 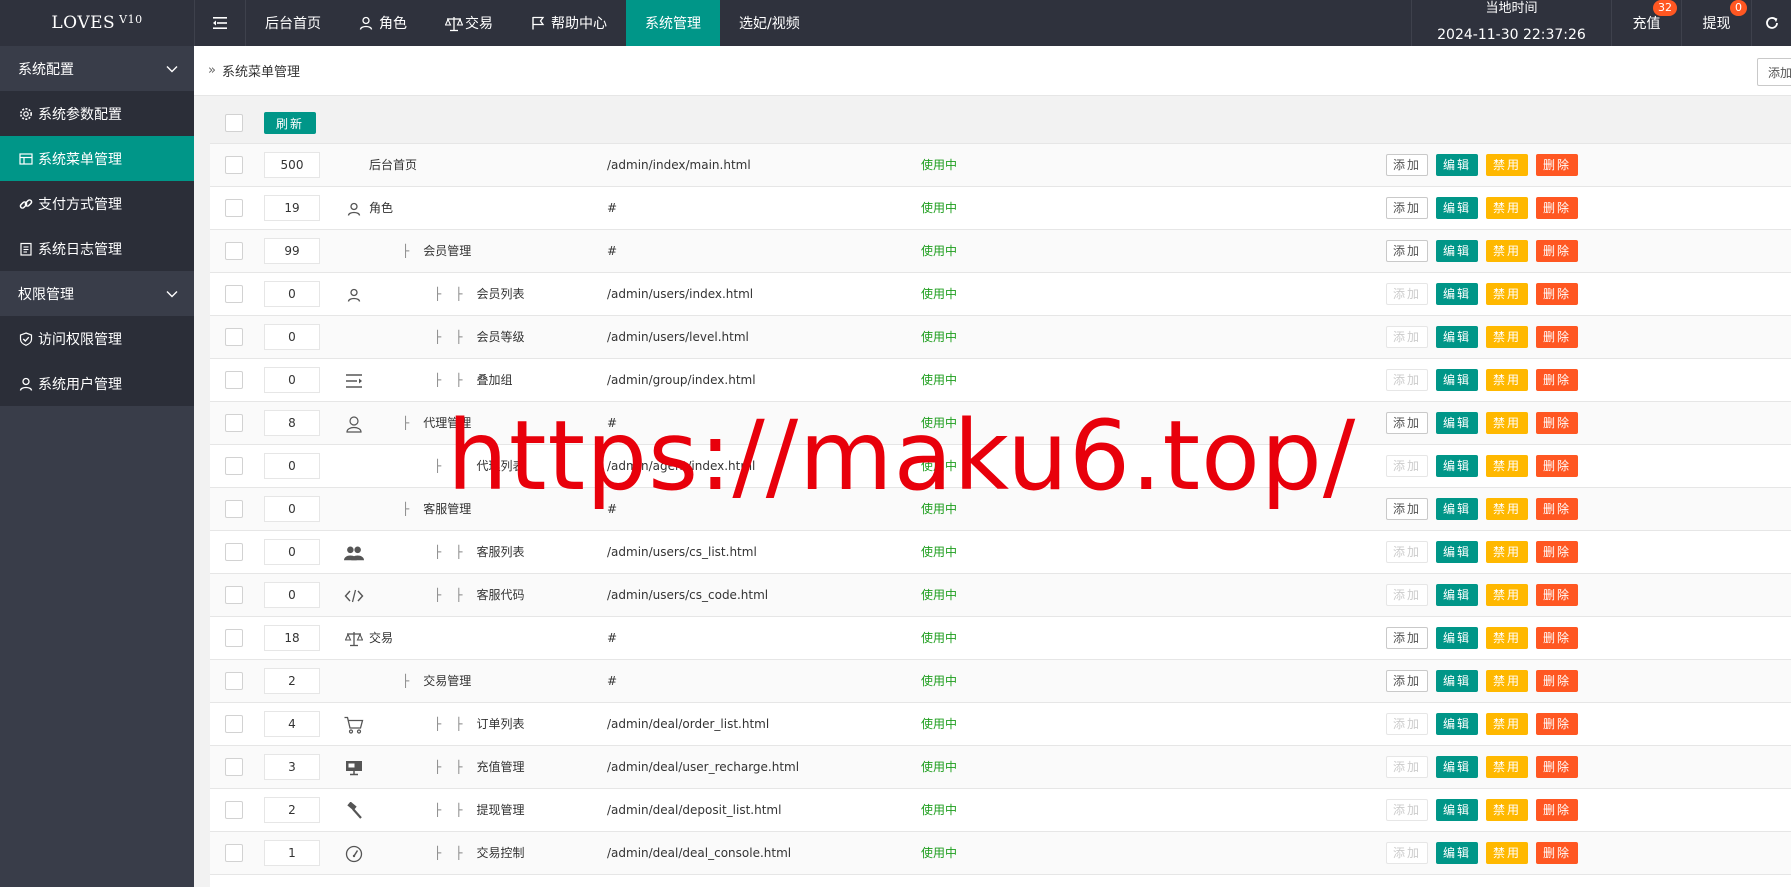 I want to click on sort-input: 3, so click(x=292, y=767).